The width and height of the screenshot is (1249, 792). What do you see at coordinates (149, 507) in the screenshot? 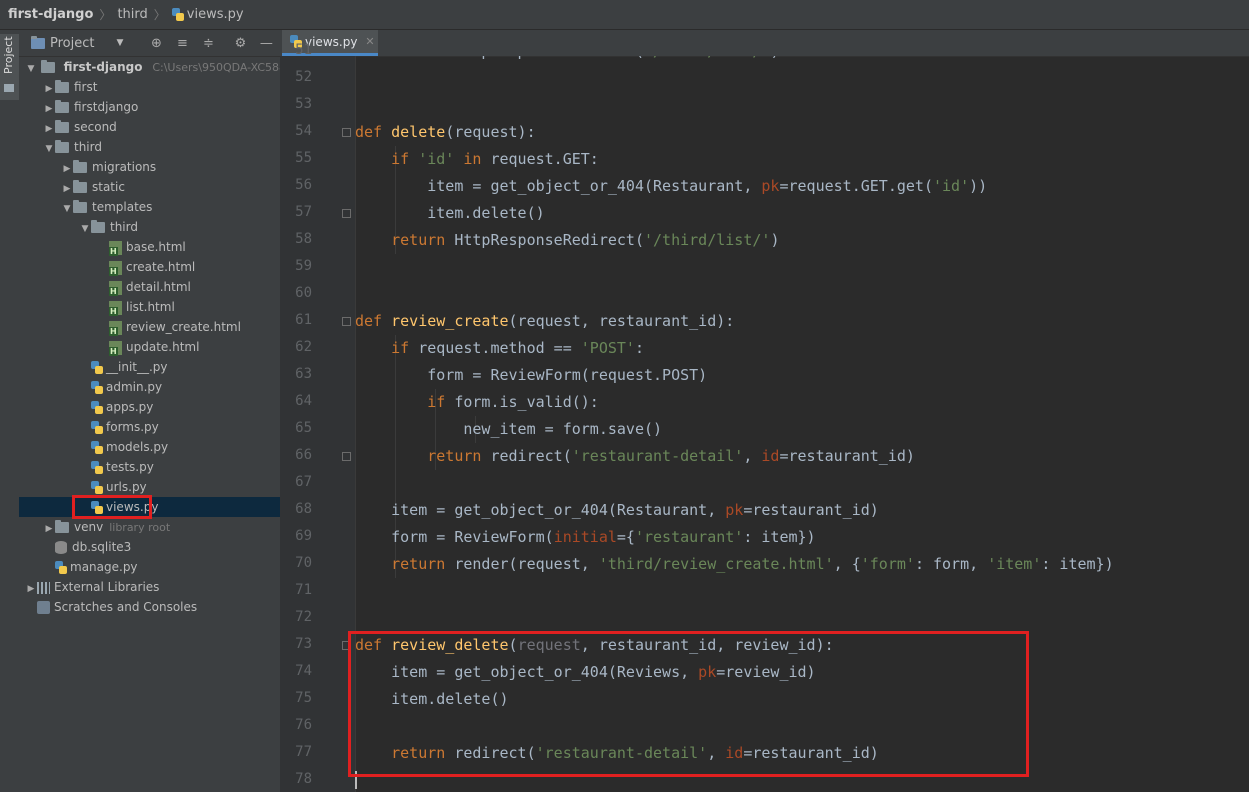
I see `tree-item: views.py` at bounding box center [149, 507].